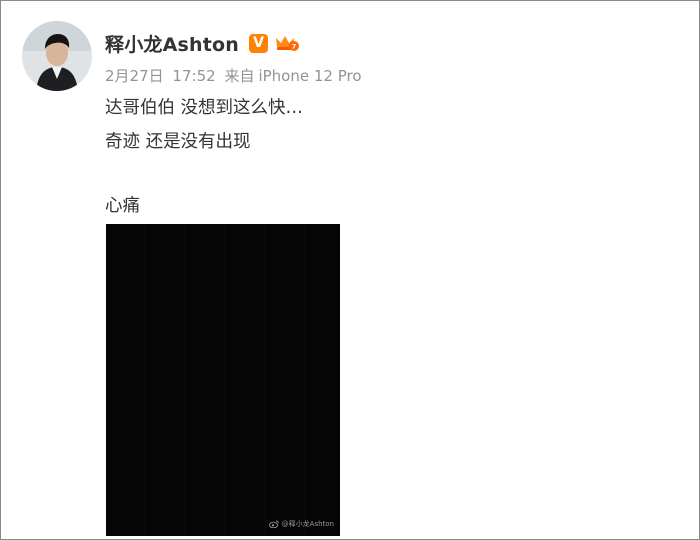 The image size is (700, 540). I want to click on avatar-photo-icon, so click(57, 56).